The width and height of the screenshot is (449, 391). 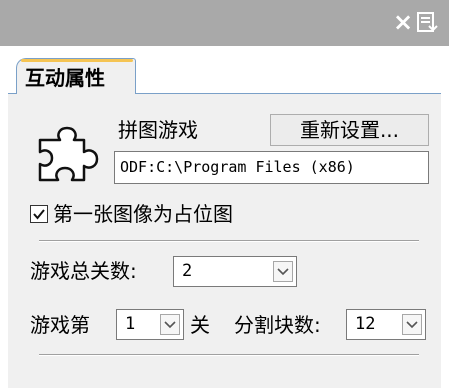 I want to click on level-suffix-label: 关, so click(x=200, y=325).